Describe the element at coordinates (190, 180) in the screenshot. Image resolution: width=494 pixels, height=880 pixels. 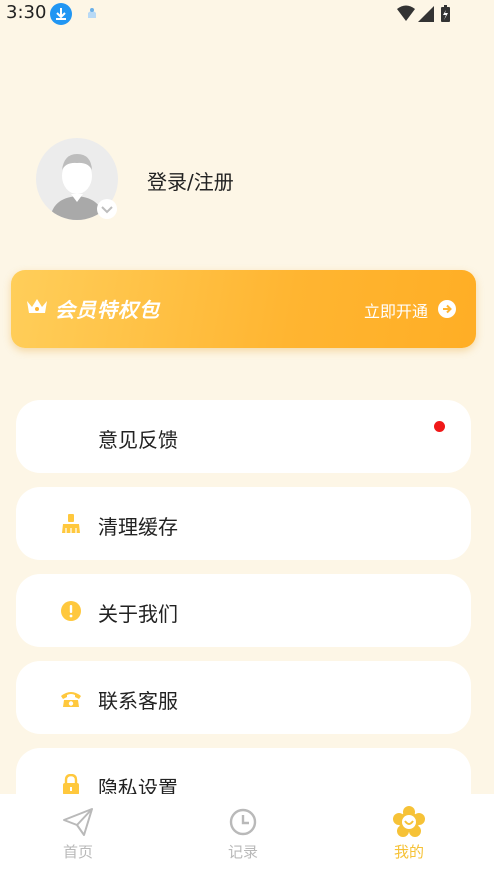
I see `login-register-link: 登录/注册` at that location.